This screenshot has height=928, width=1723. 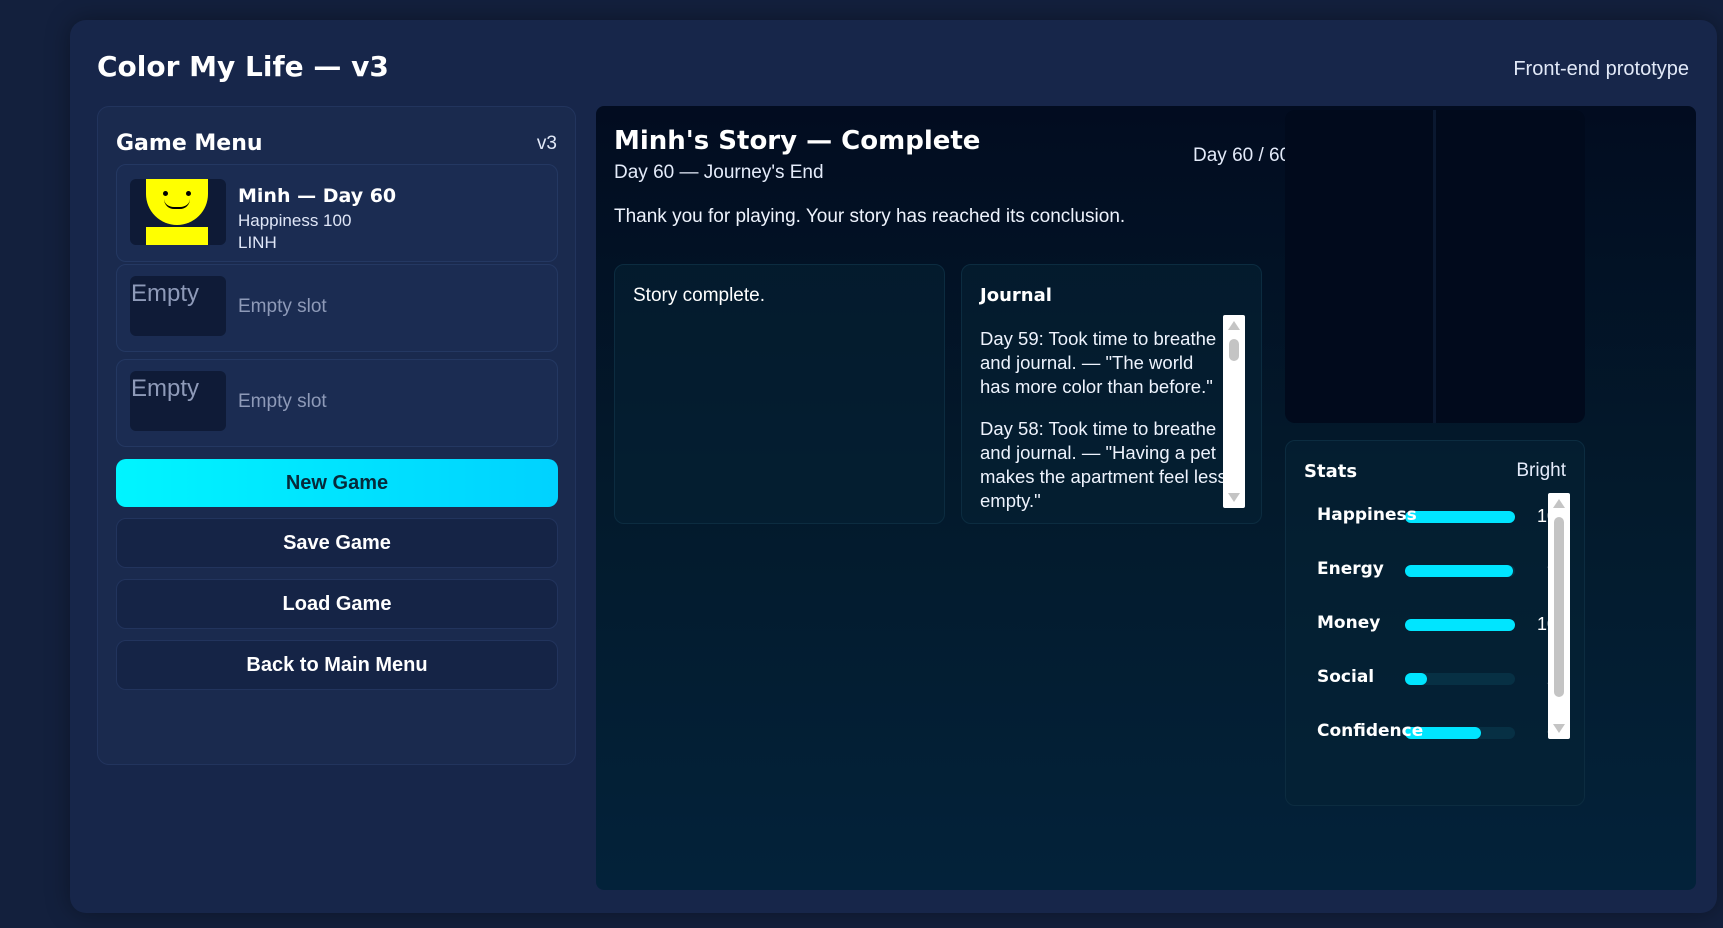 I want to click on stat-row-happiness: Happiness 100, so click(x=1442, y=519).